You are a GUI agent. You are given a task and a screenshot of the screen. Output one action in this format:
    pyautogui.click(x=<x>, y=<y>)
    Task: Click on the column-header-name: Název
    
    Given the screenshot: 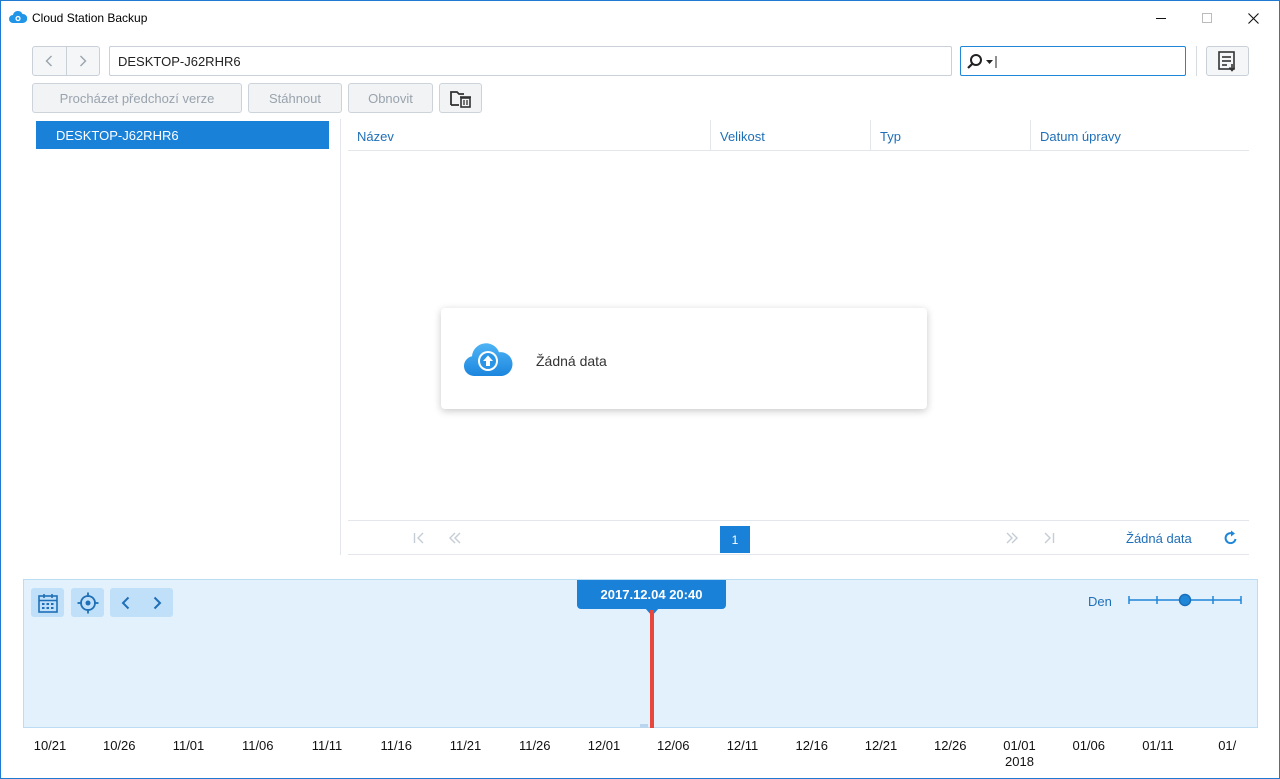 What is the action you would take?
    pyautogui.click(x=529, y=135)
    